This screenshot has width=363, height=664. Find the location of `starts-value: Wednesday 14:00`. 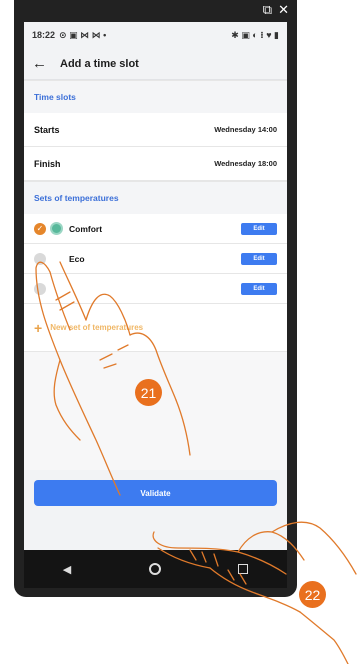

starts-value: Wednesday 14:00 is located at coordinates (245, 129).